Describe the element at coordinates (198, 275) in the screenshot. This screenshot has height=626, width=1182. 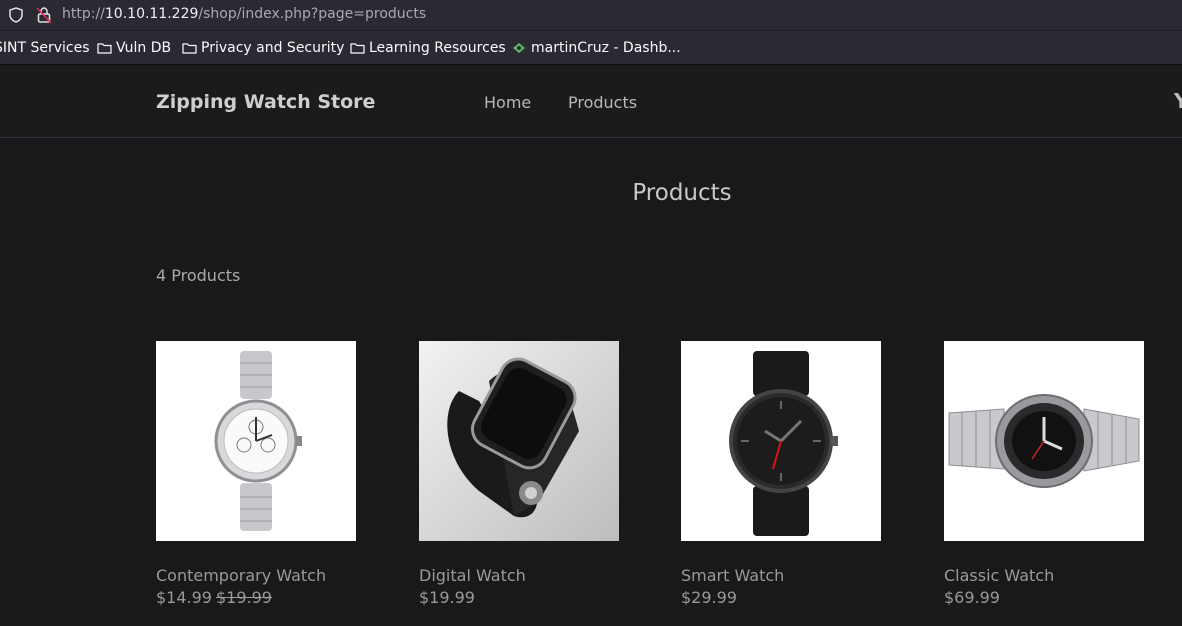
I see `product-count: 4 Products` at that location.